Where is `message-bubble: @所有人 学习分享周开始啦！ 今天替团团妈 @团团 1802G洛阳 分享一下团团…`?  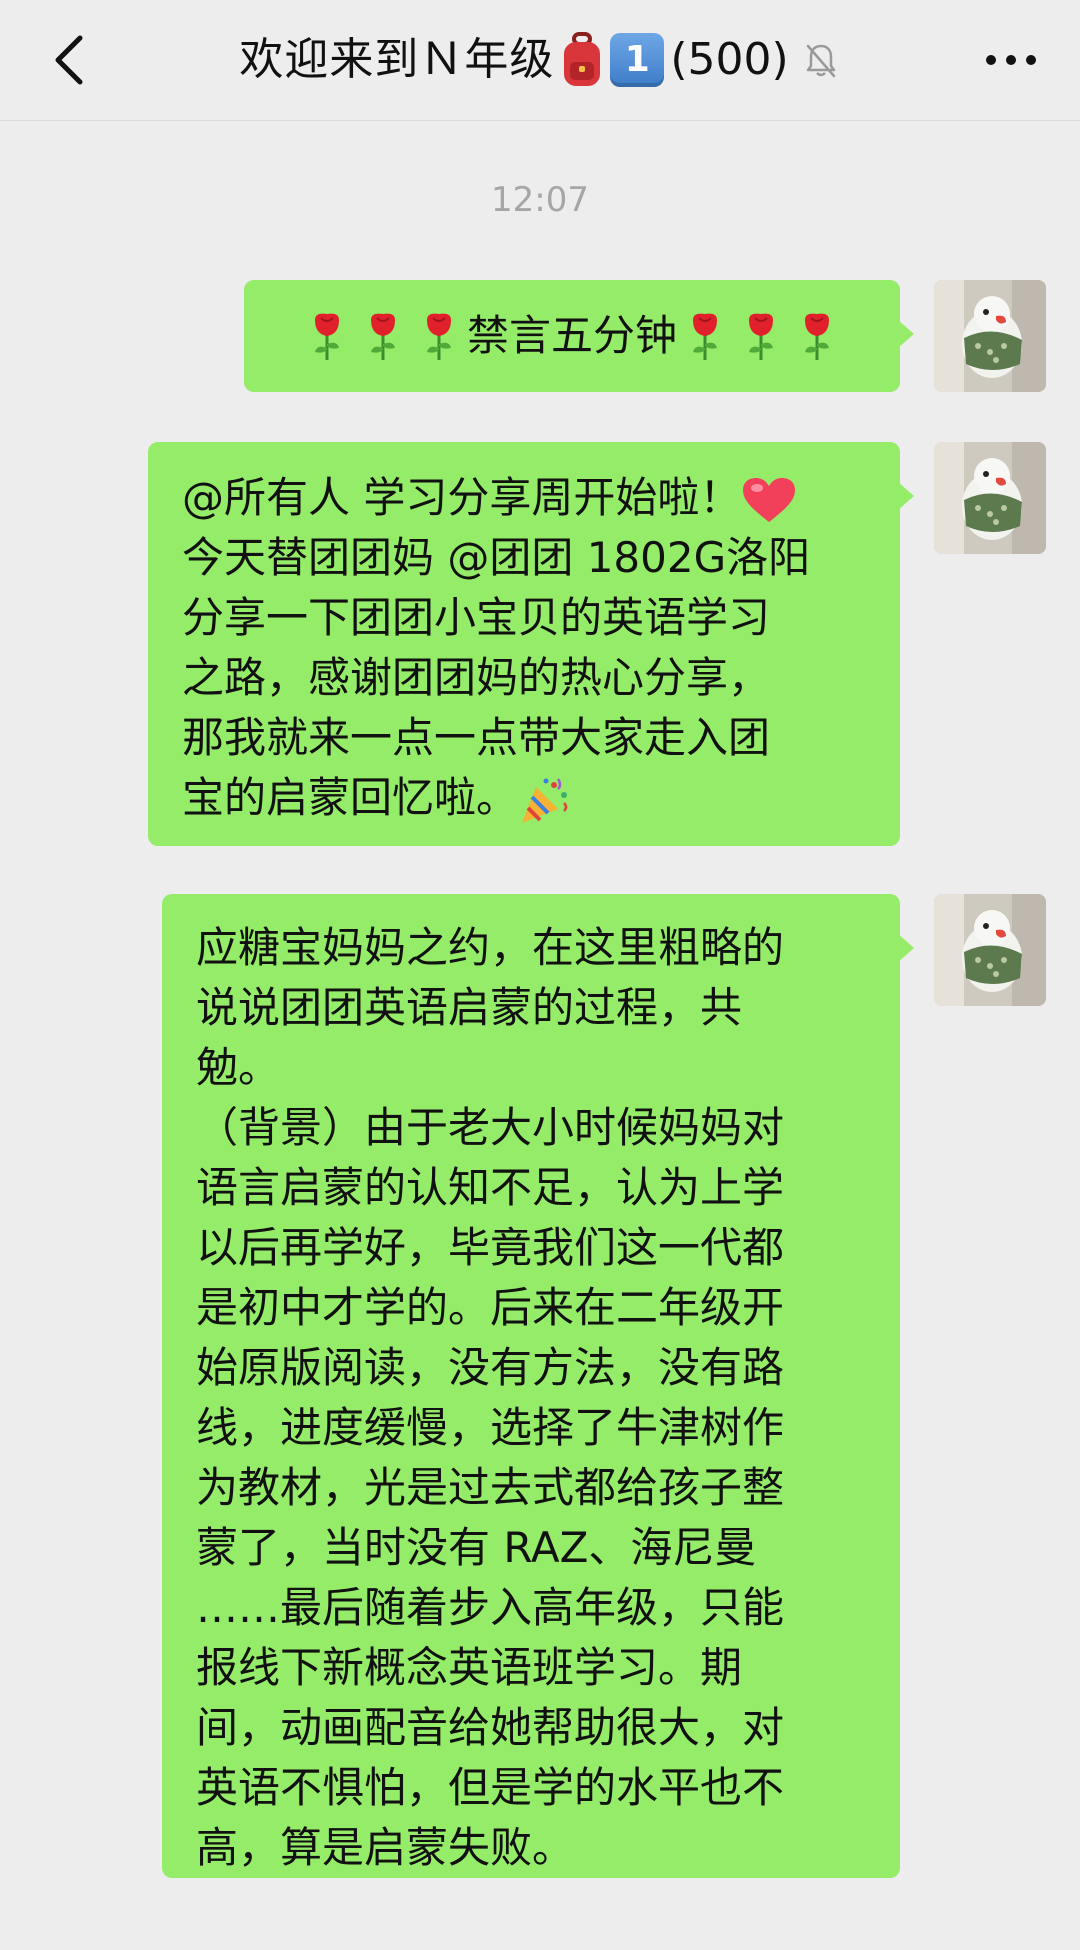
message-bubble: @所有人 学习分享周开始啦！ 今天替团团妈 @团团 1802G洛阳 分享一下团团… is located at coordinates (531, 644).